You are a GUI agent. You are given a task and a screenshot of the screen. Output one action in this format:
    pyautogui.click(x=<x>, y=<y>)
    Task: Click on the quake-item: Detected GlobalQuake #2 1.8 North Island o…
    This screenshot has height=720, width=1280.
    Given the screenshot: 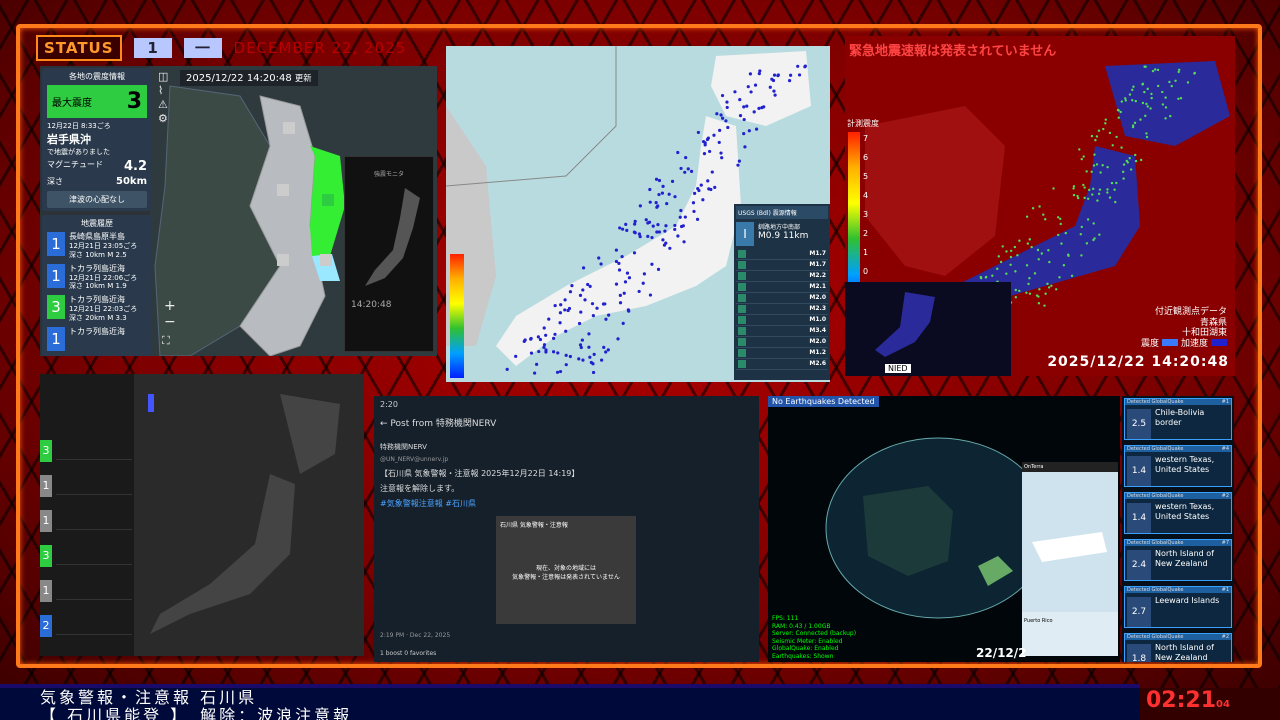 What is the action you would take?
    pyautogui.click(x=1178, y=647)
    